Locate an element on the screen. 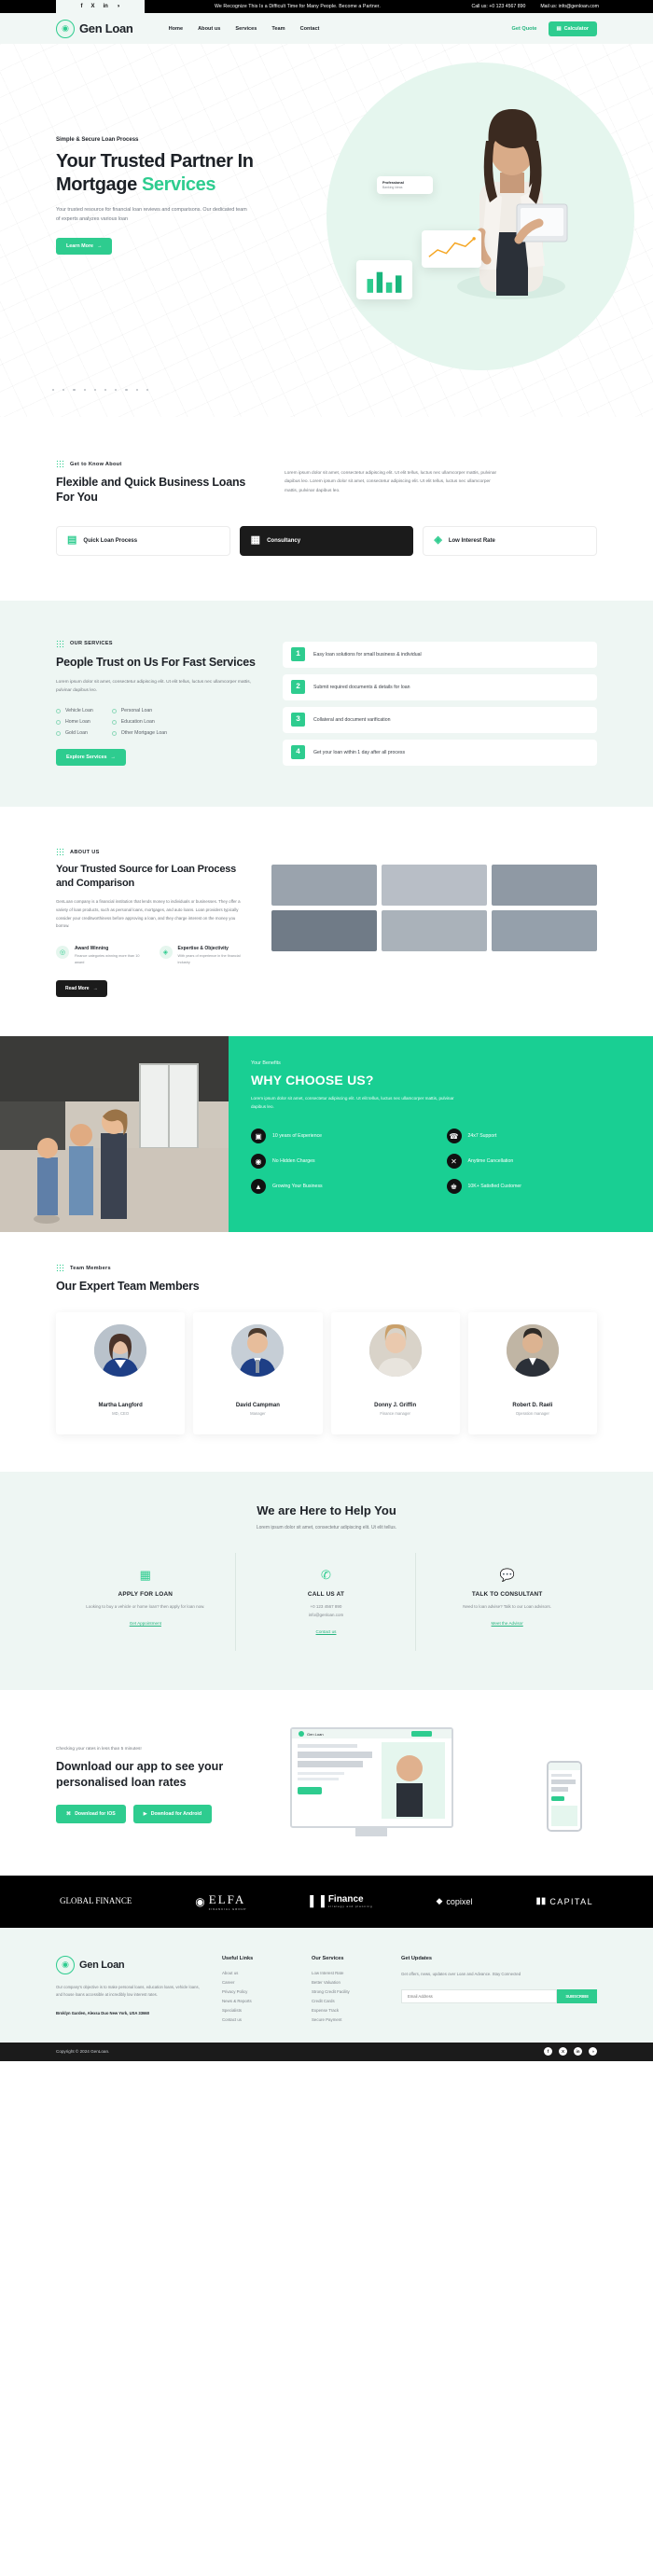  footer-link: Career is located at coordinates (258, 1982).